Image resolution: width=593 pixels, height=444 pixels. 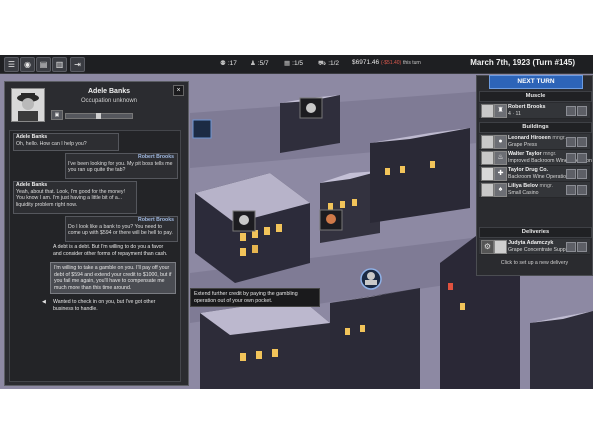 What do you see at coordinates (44, 302) in the screenshot?
I see `arrow-left-icon: ◀` at bounding box center [44, 302].